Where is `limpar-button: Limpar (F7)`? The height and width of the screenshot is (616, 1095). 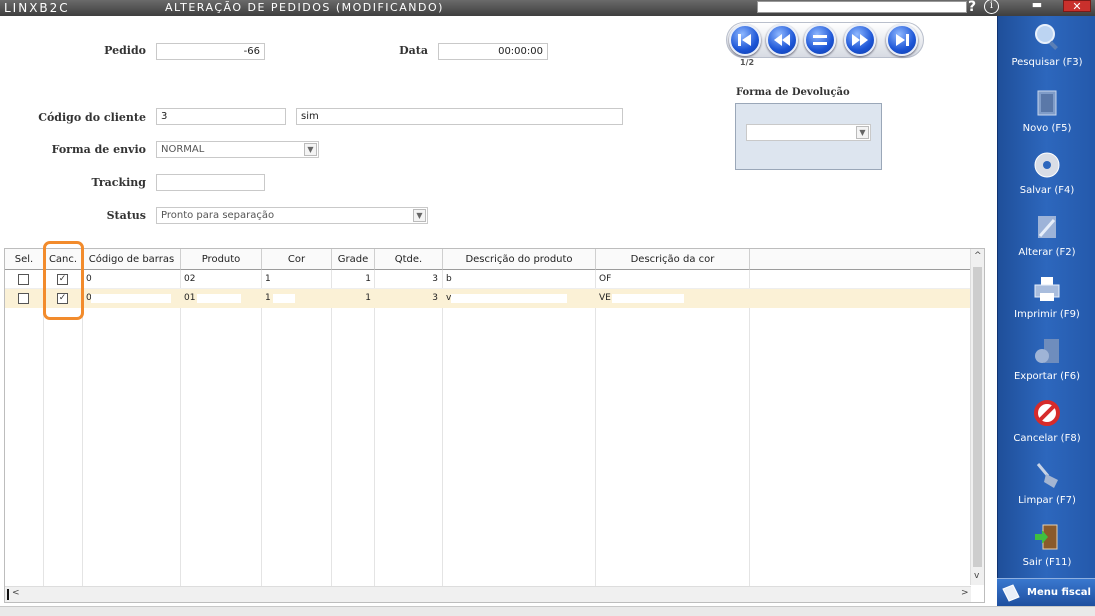 limpar-button: Limpar (F7) is located at coordinates (1046, 488).